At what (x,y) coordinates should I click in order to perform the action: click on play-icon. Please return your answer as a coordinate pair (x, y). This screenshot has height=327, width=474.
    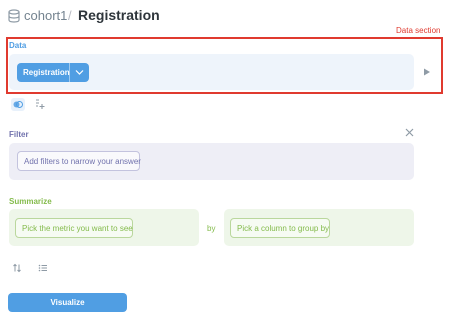
    Looking at the image, I should click on (427, 72).